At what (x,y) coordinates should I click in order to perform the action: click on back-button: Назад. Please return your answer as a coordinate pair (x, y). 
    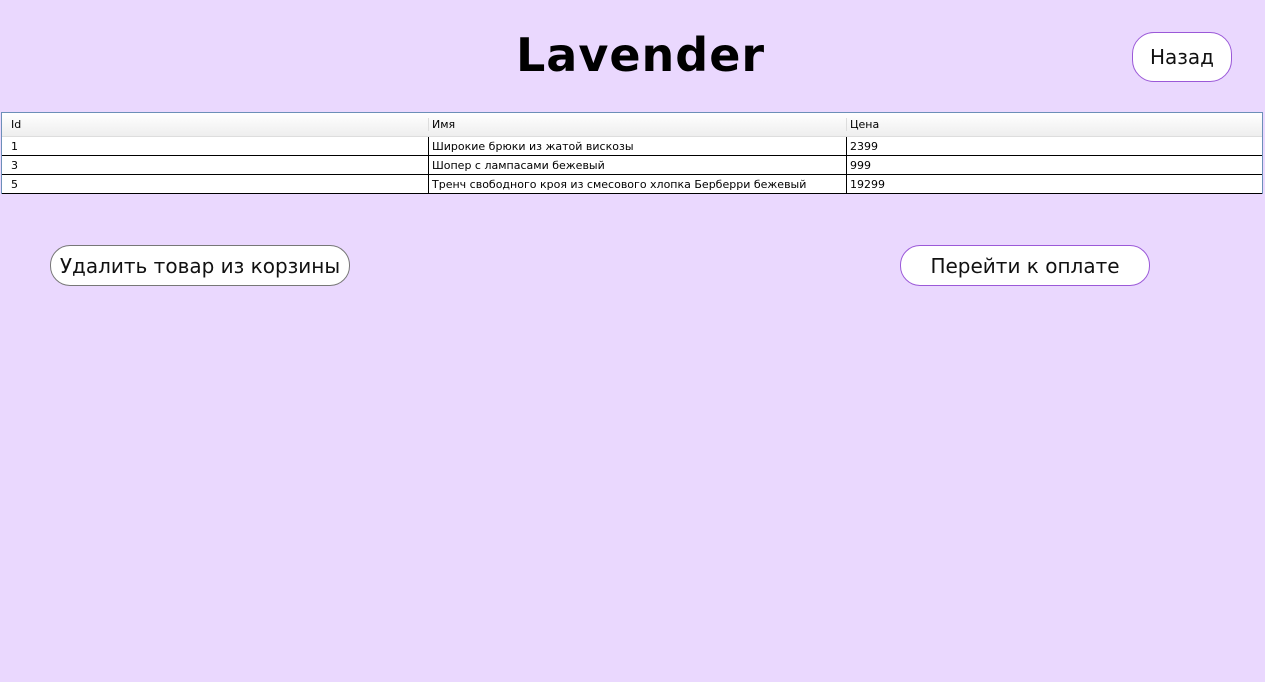
    Looking at the image, I should click on (1182, 57).